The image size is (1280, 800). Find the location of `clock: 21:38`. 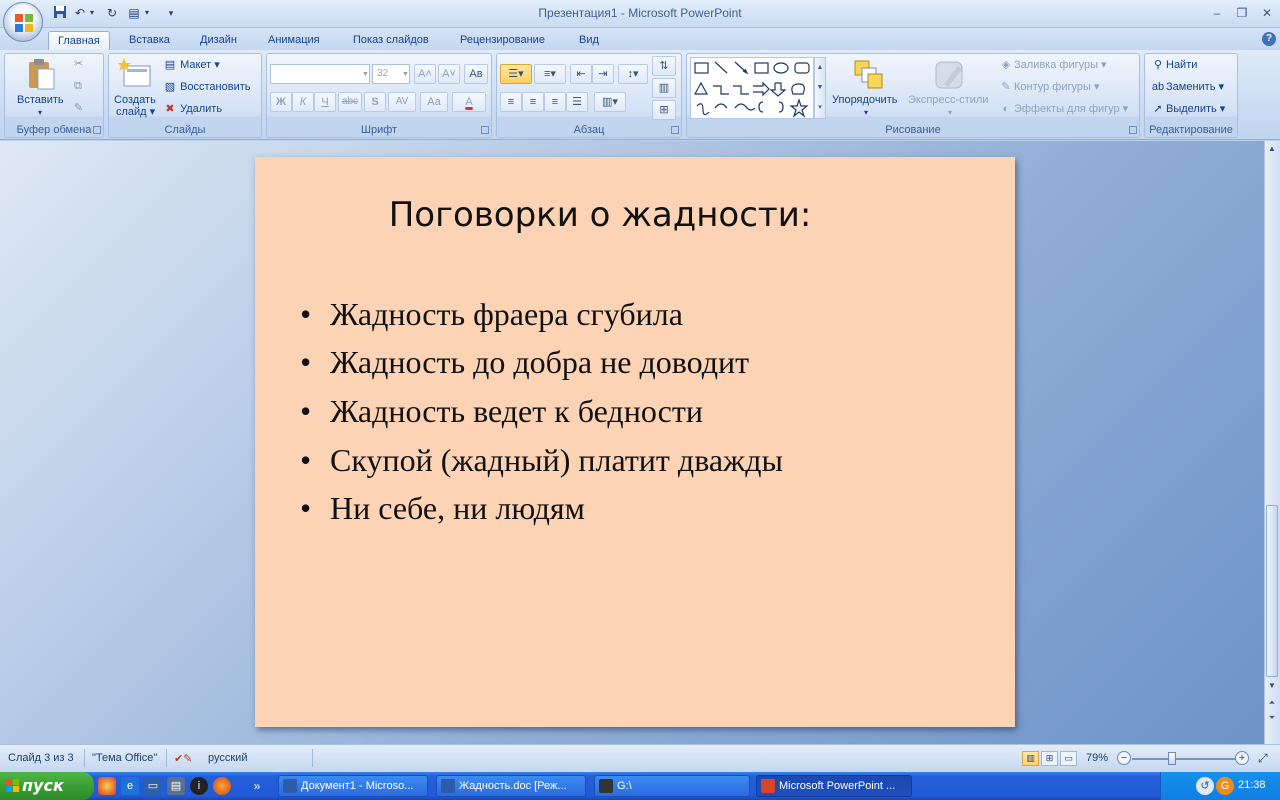

clock: 21:38 is located at coordinates (1252, 785).